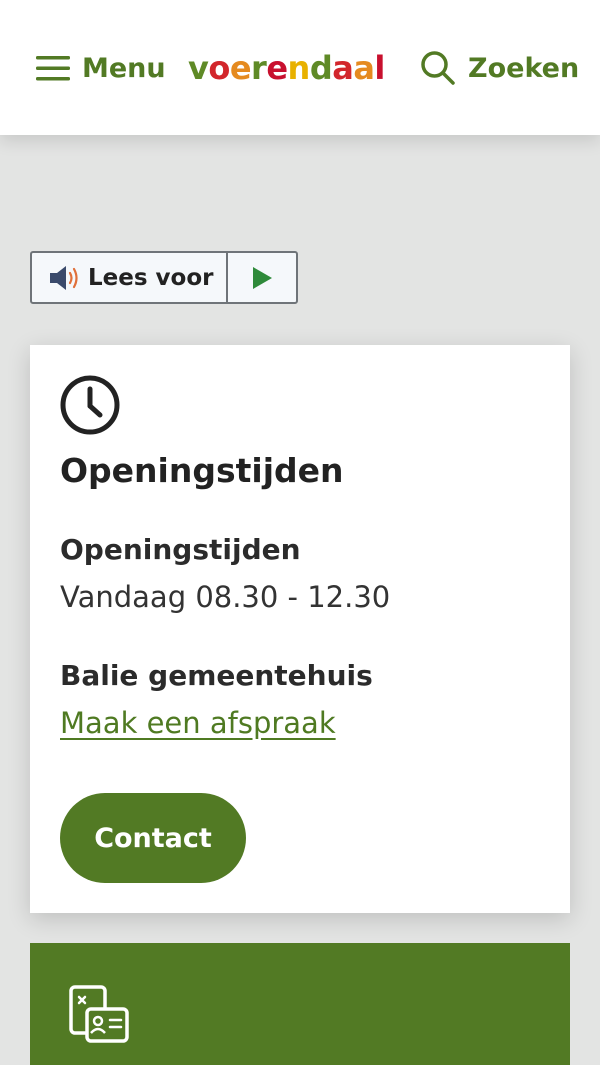 Image resolution: width=600 pixels, height=1065 pixels. Describe the element at coordinates (64, 277) in the screenshot. I see `speaker-icon` at that location.